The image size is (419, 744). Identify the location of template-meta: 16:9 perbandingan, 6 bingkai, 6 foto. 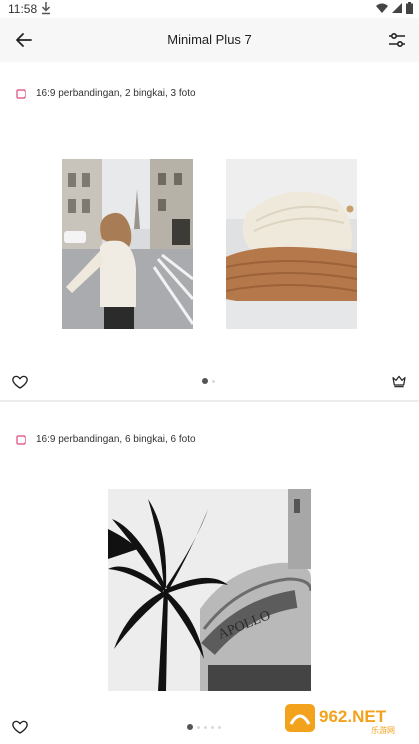
(106, 439).